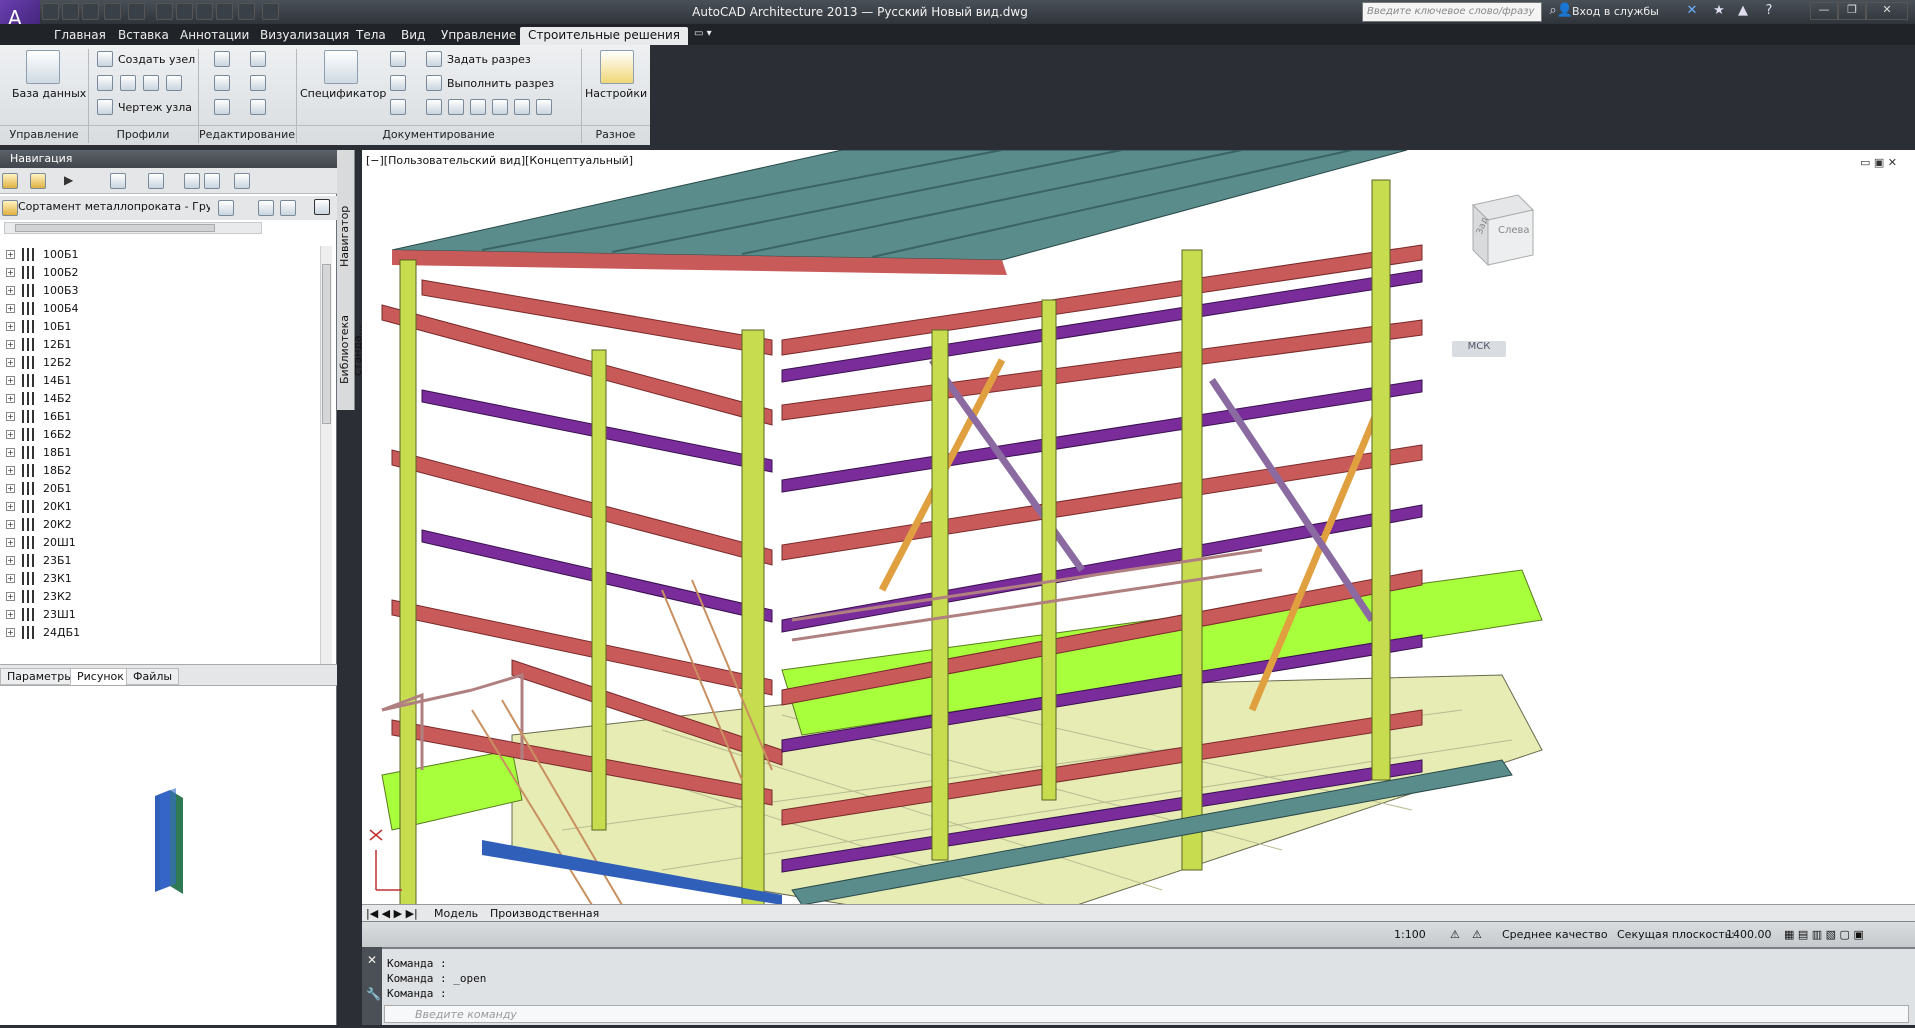 This screenshot has width=1915, height=1028. Describe the element at coordinates (1824, 934) in the screenshot. I see `status-tools-icon: ▦ ▤ ▥ ▧ ▢ ▣` at that location.